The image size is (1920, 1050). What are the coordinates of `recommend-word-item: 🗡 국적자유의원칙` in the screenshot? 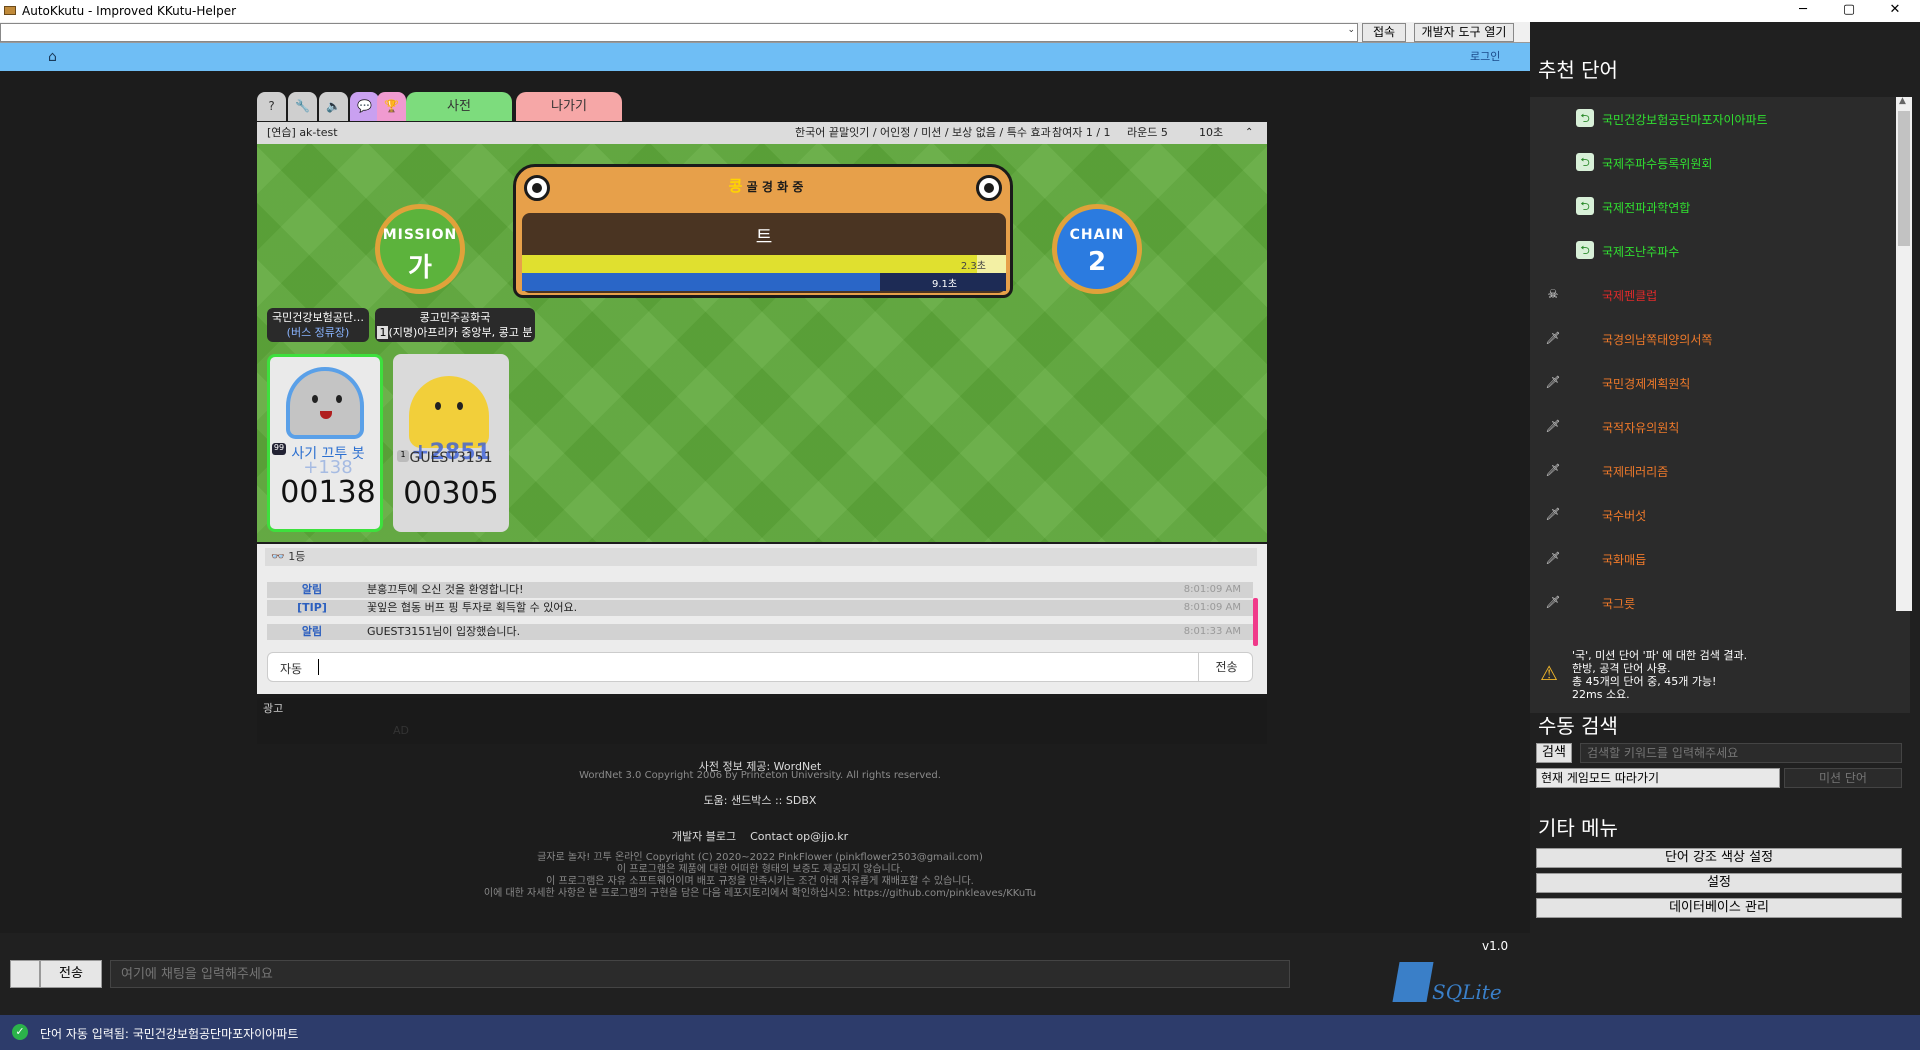 It's located at (1720, 427).